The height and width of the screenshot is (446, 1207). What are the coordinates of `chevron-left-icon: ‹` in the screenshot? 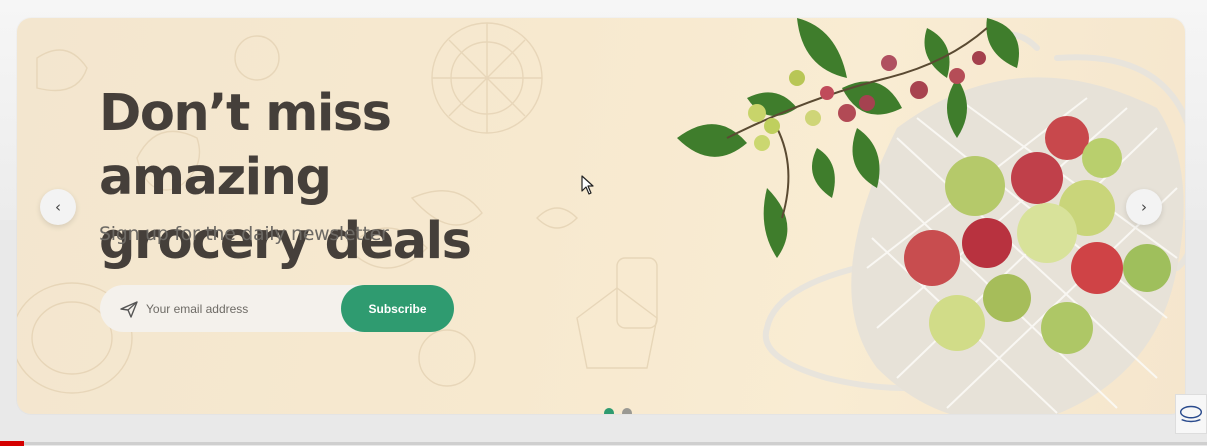 It's located at (58, 207).